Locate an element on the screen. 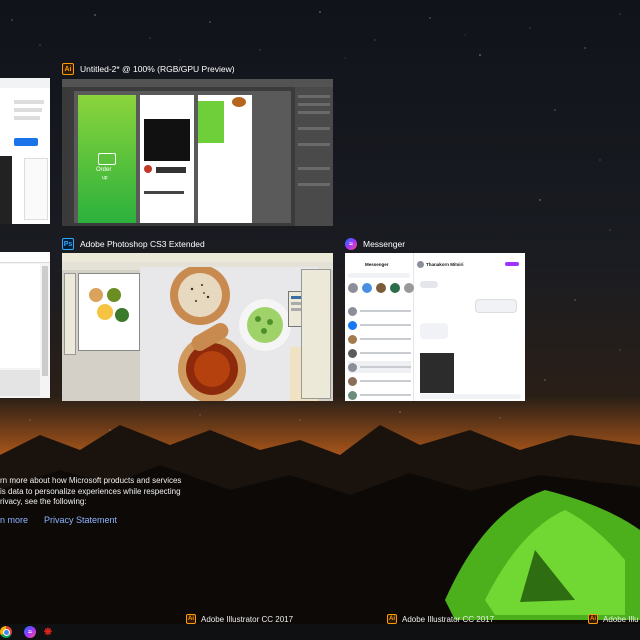 The image size is (640, 640). artboard-green: Order up is located at coordinates (107, 159).